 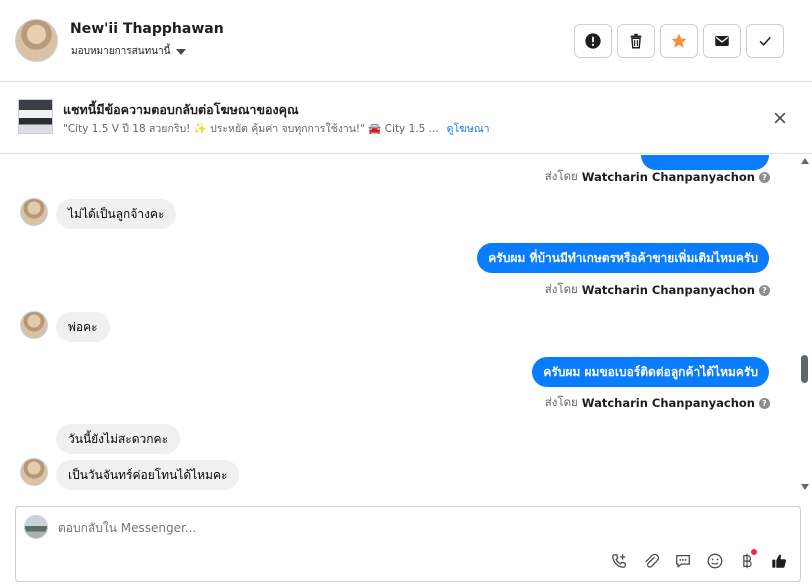 What do you see at coordinates (780, 118) in the screenshot?
I see `close-icon` at bounding box center [780, 118].